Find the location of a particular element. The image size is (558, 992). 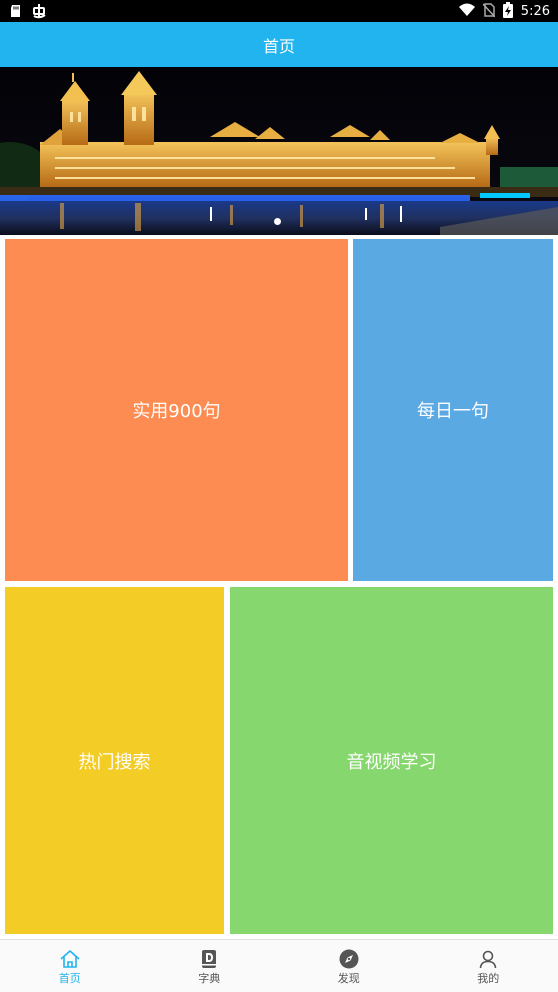

tile-label: 音视频学习 is located at coordinates (391, 762).